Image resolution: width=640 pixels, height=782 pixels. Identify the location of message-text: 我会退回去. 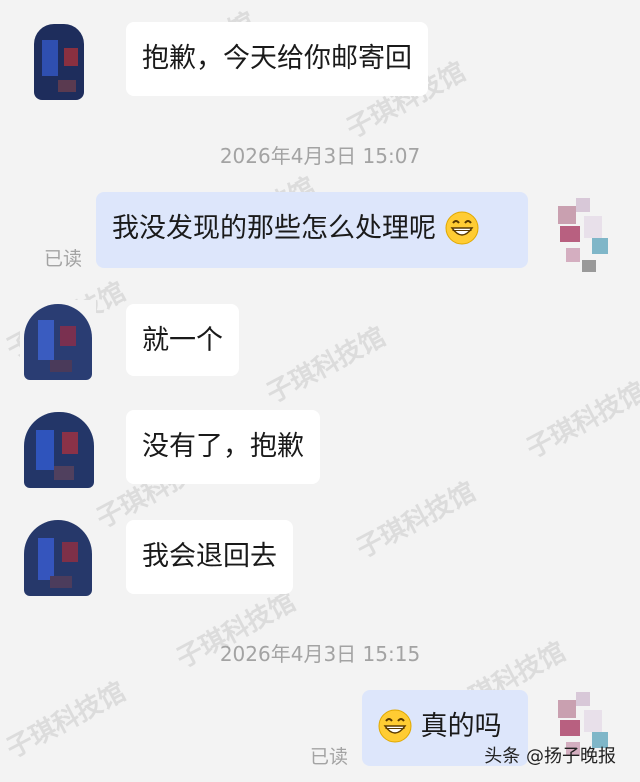
(209, 556).